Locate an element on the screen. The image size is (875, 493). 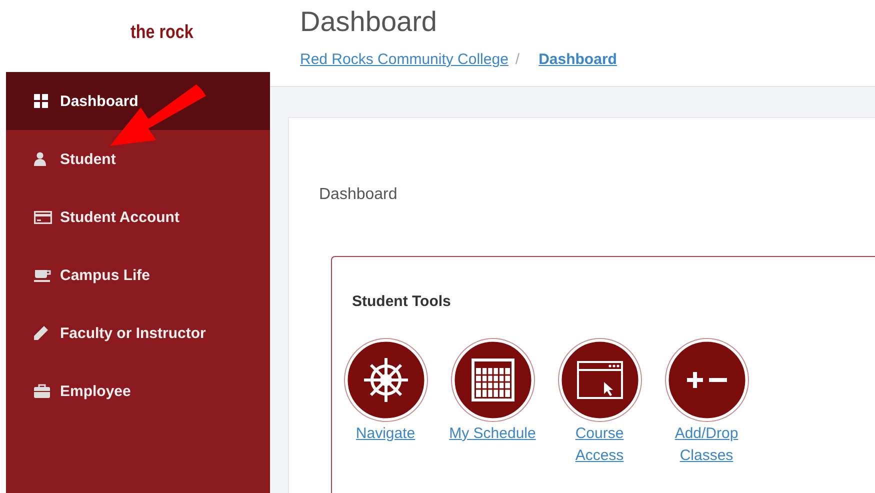
sidebar-item: Employee is located at coordinates (138, 391).